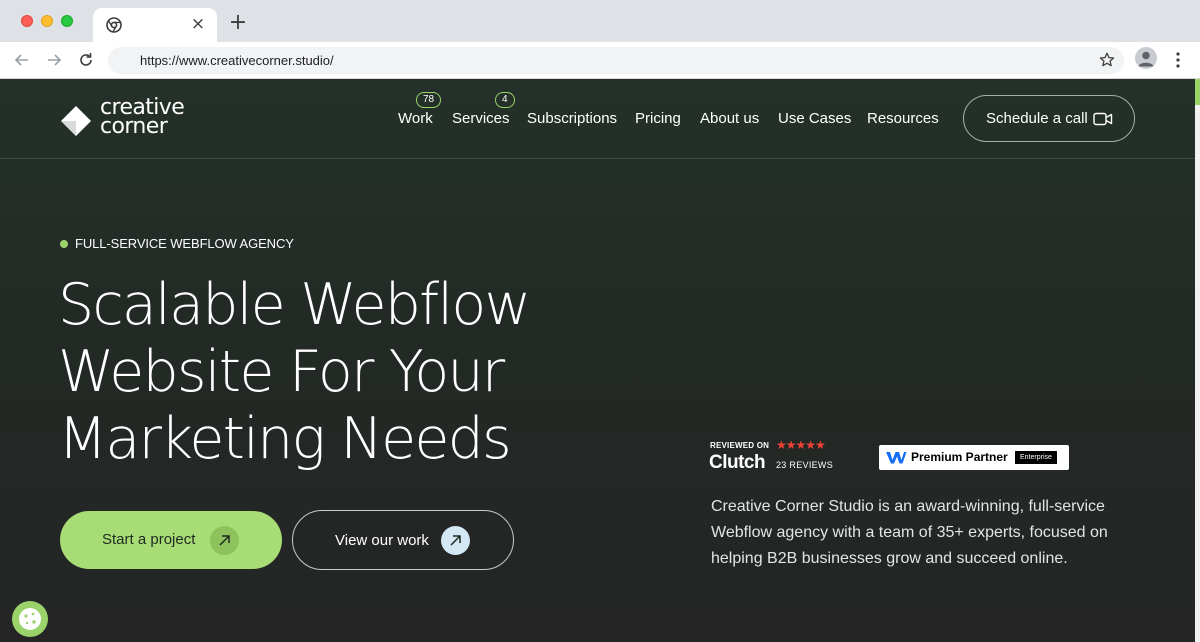  I want to click on enterprise-tag: Enterprise, so click(1036, 457).